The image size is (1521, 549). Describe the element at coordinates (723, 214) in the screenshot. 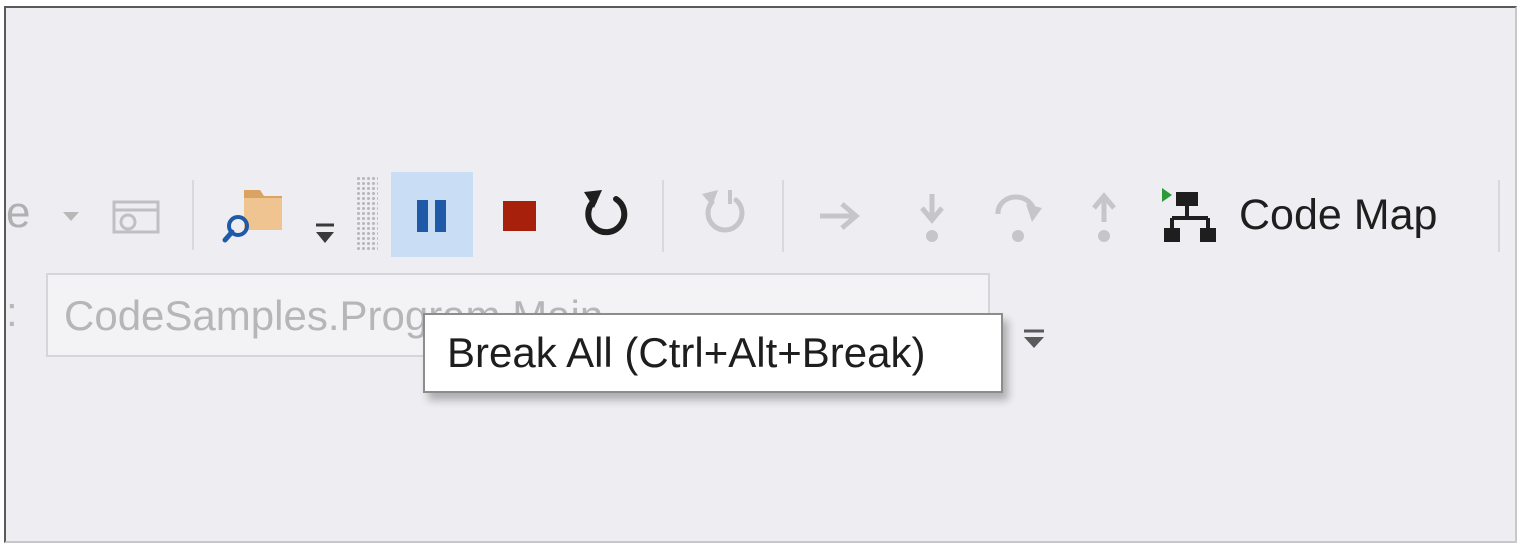

I see `apply-code-changes-icon` at that location.